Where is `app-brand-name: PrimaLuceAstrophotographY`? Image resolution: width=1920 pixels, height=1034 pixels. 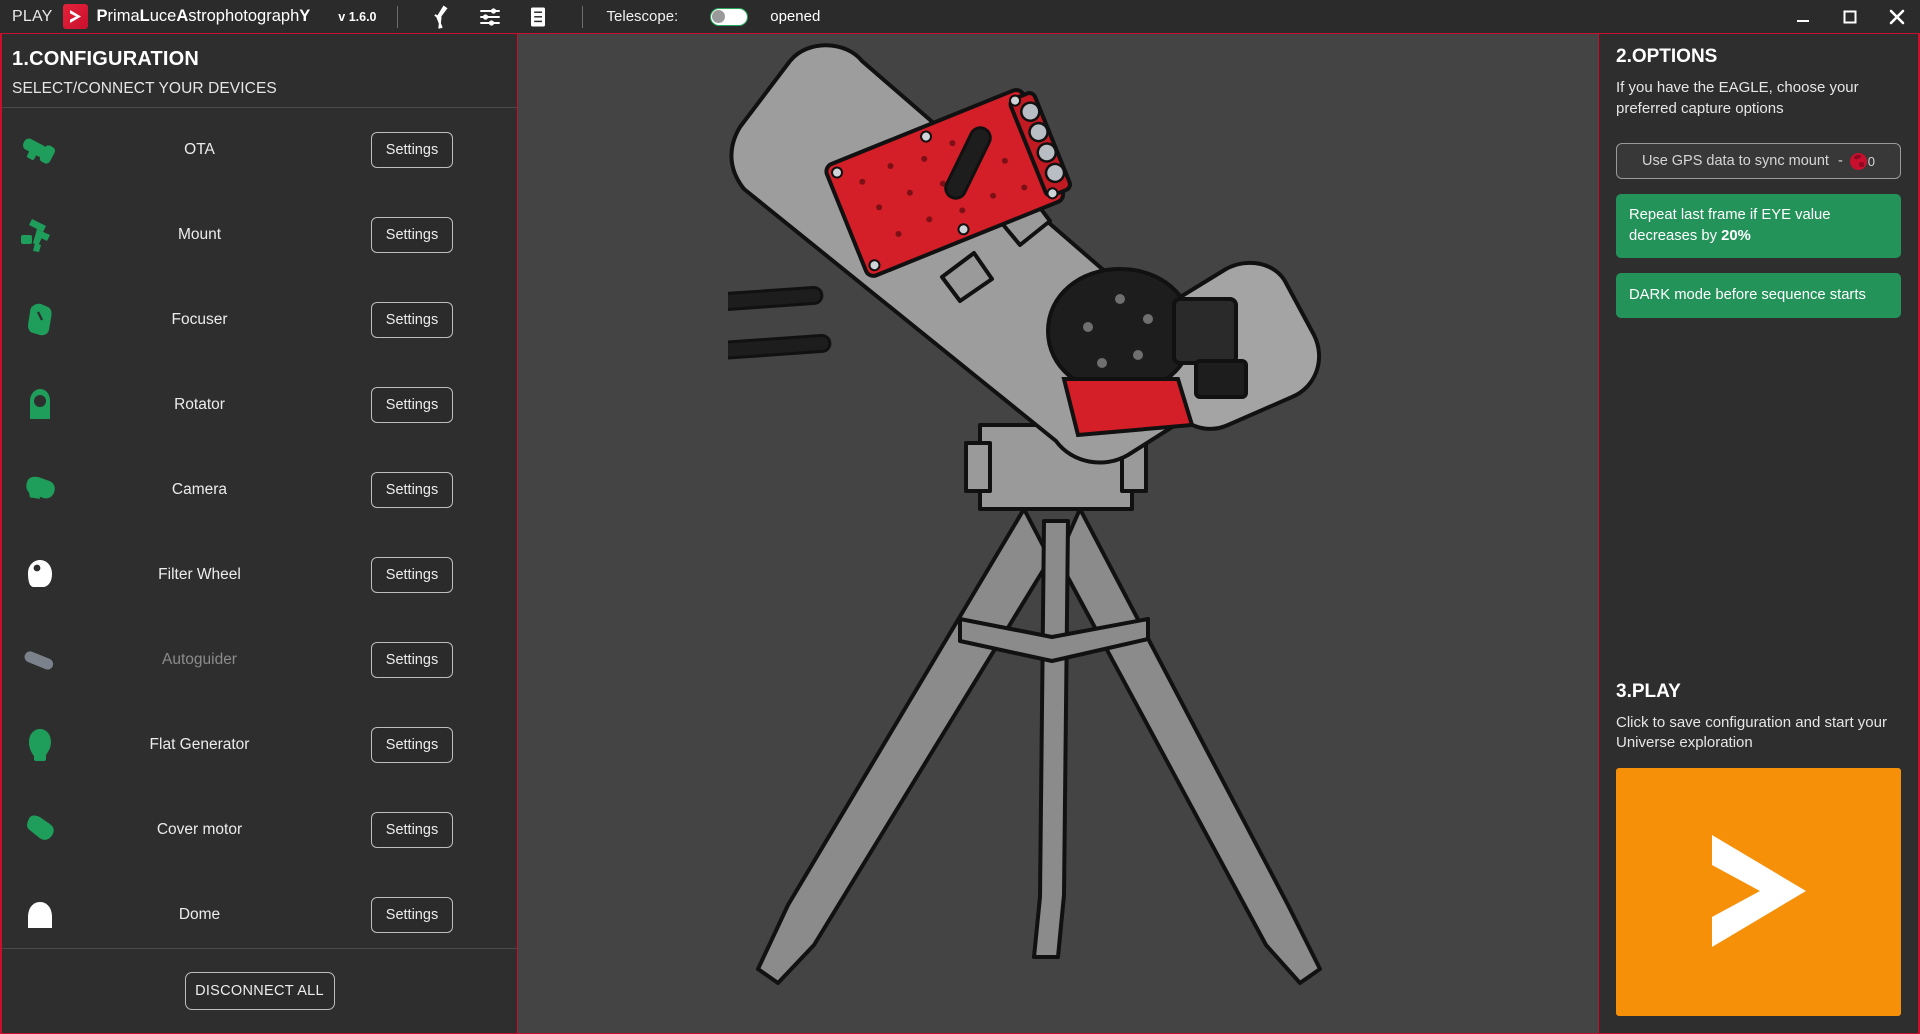 app-brand-name: PrimaLuceAstrophotographY is located at coordinates (203, 16).